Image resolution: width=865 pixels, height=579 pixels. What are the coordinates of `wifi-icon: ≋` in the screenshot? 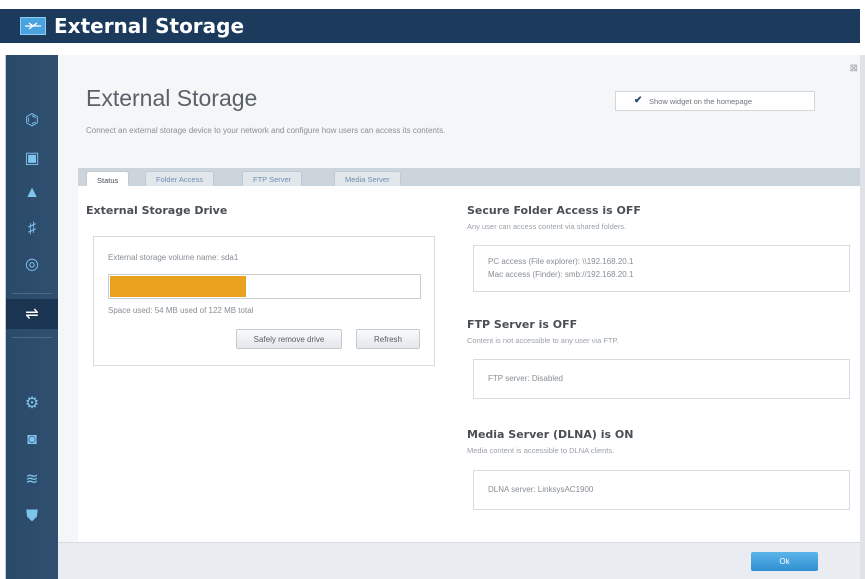 It's located at (32, 479).